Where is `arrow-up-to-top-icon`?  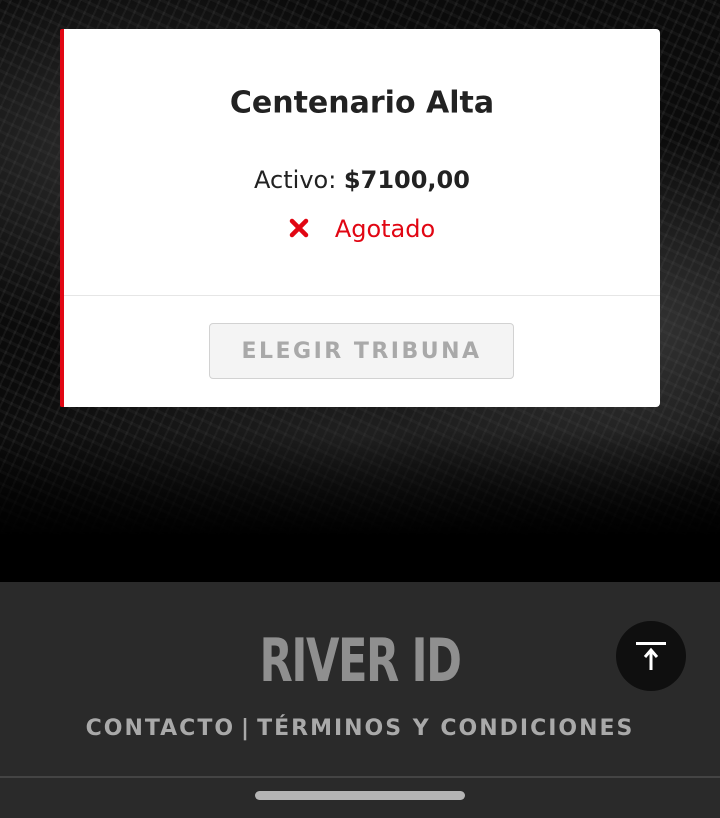 arrow-up-to-top-icon is located at coordinates (651, 656).